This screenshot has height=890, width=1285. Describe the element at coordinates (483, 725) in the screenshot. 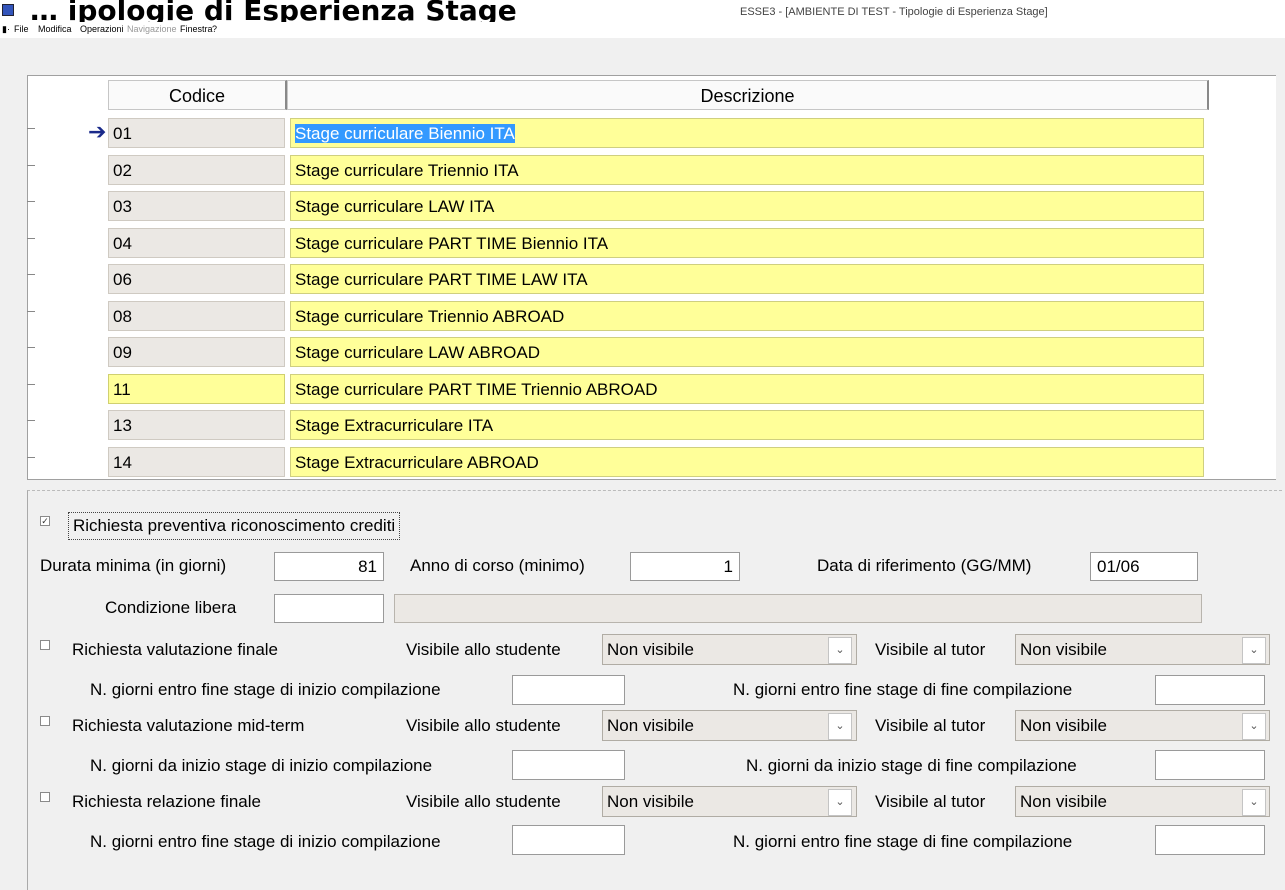

I see `valutazione-midterm-studente-label: Visibile allo studente` at that location.